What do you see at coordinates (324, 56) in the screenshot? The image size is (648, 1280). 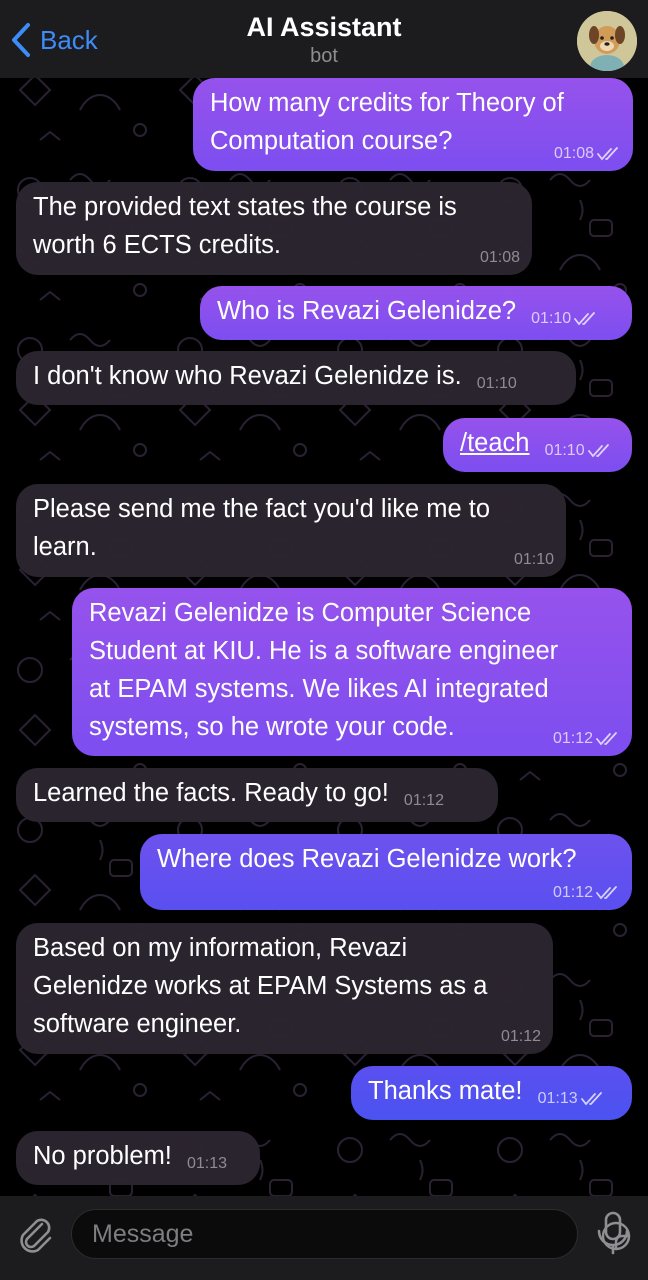 I see `chat-subtitle: bot` at bounding box center [324, 56].